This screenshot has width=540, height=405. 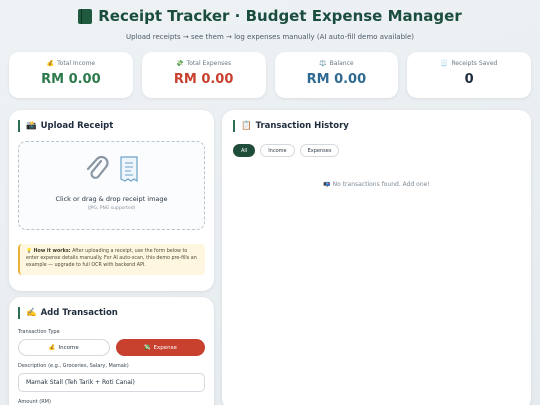 What do you see at coordinates (31, 126) in the screenshot?
I see `camera-icon: 📸` at bounding box center [31, 126].